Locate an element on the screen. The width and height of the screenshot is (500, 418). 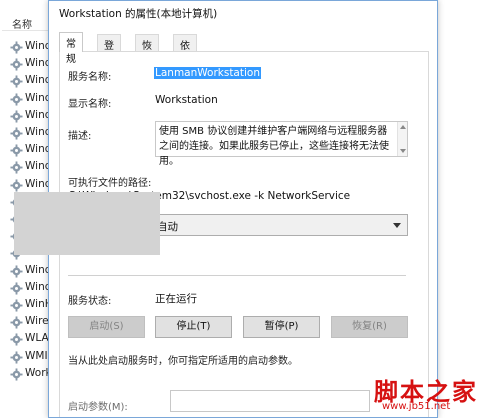
scroll-up-icon is located at coordinates (403, 127).